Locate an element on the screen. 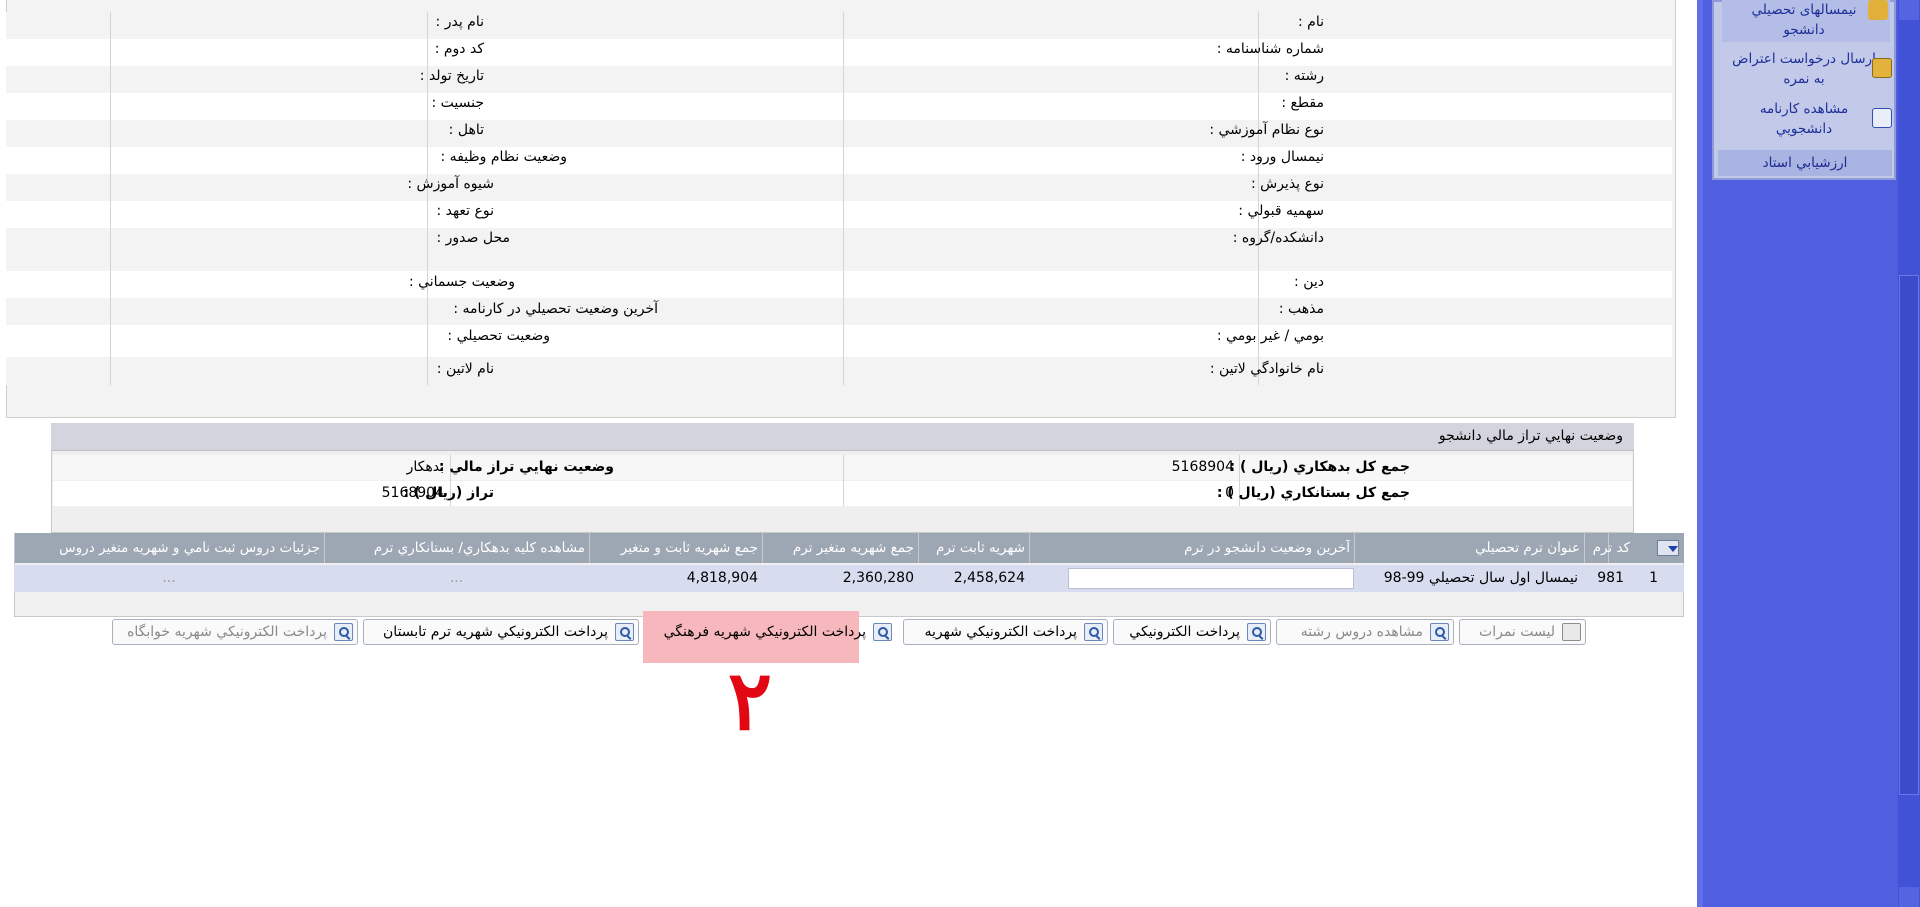 The width and height of the screenshot is (1920, 907). label-degree: مقطع : is located at coordinates (1302, 103).